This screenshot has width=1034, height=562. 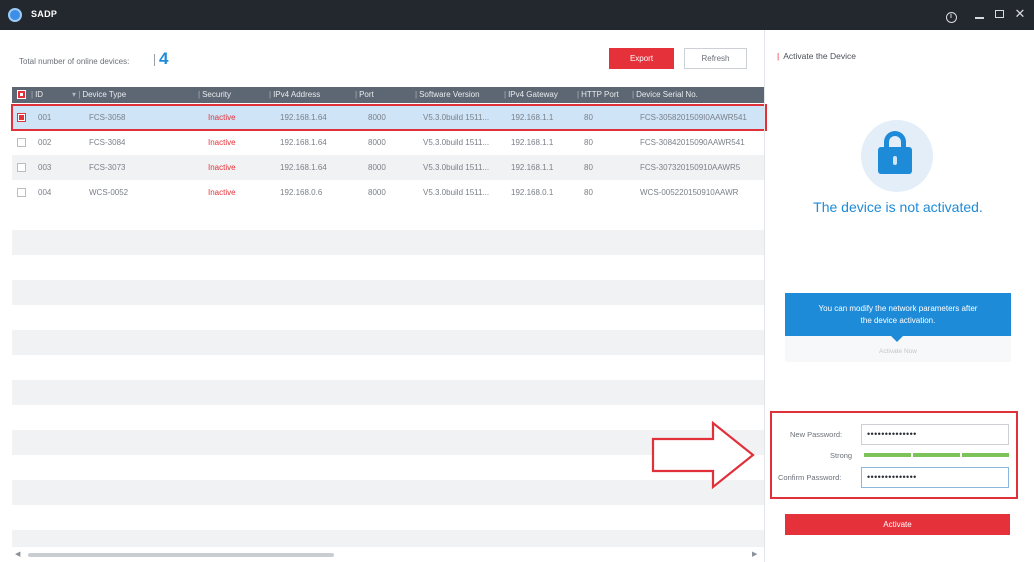 What do you see at coordinates (45, 142) in the screenshot?
I see `cell-id: 002` at bounding box center [45, 142].